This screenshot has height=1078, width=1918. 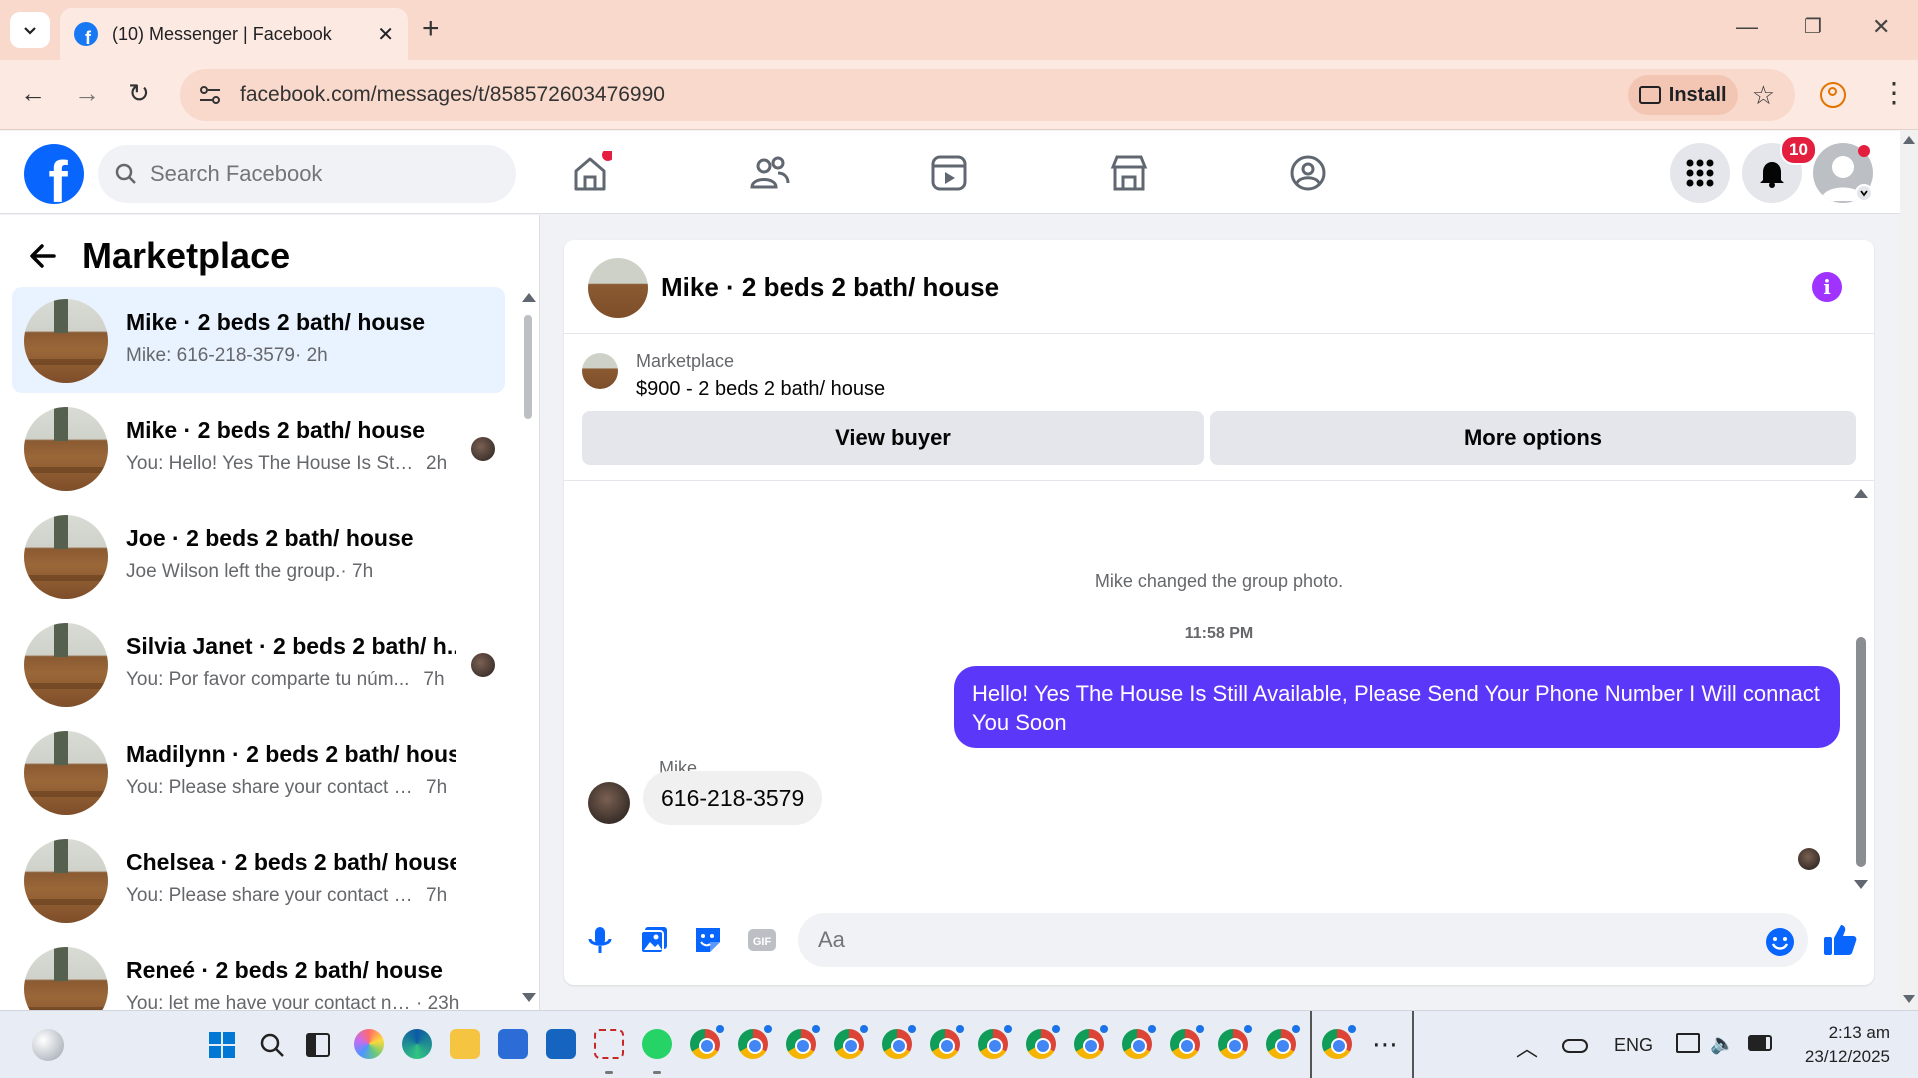 I want to click on new-tab-button: +, so click(x=431, y=29).